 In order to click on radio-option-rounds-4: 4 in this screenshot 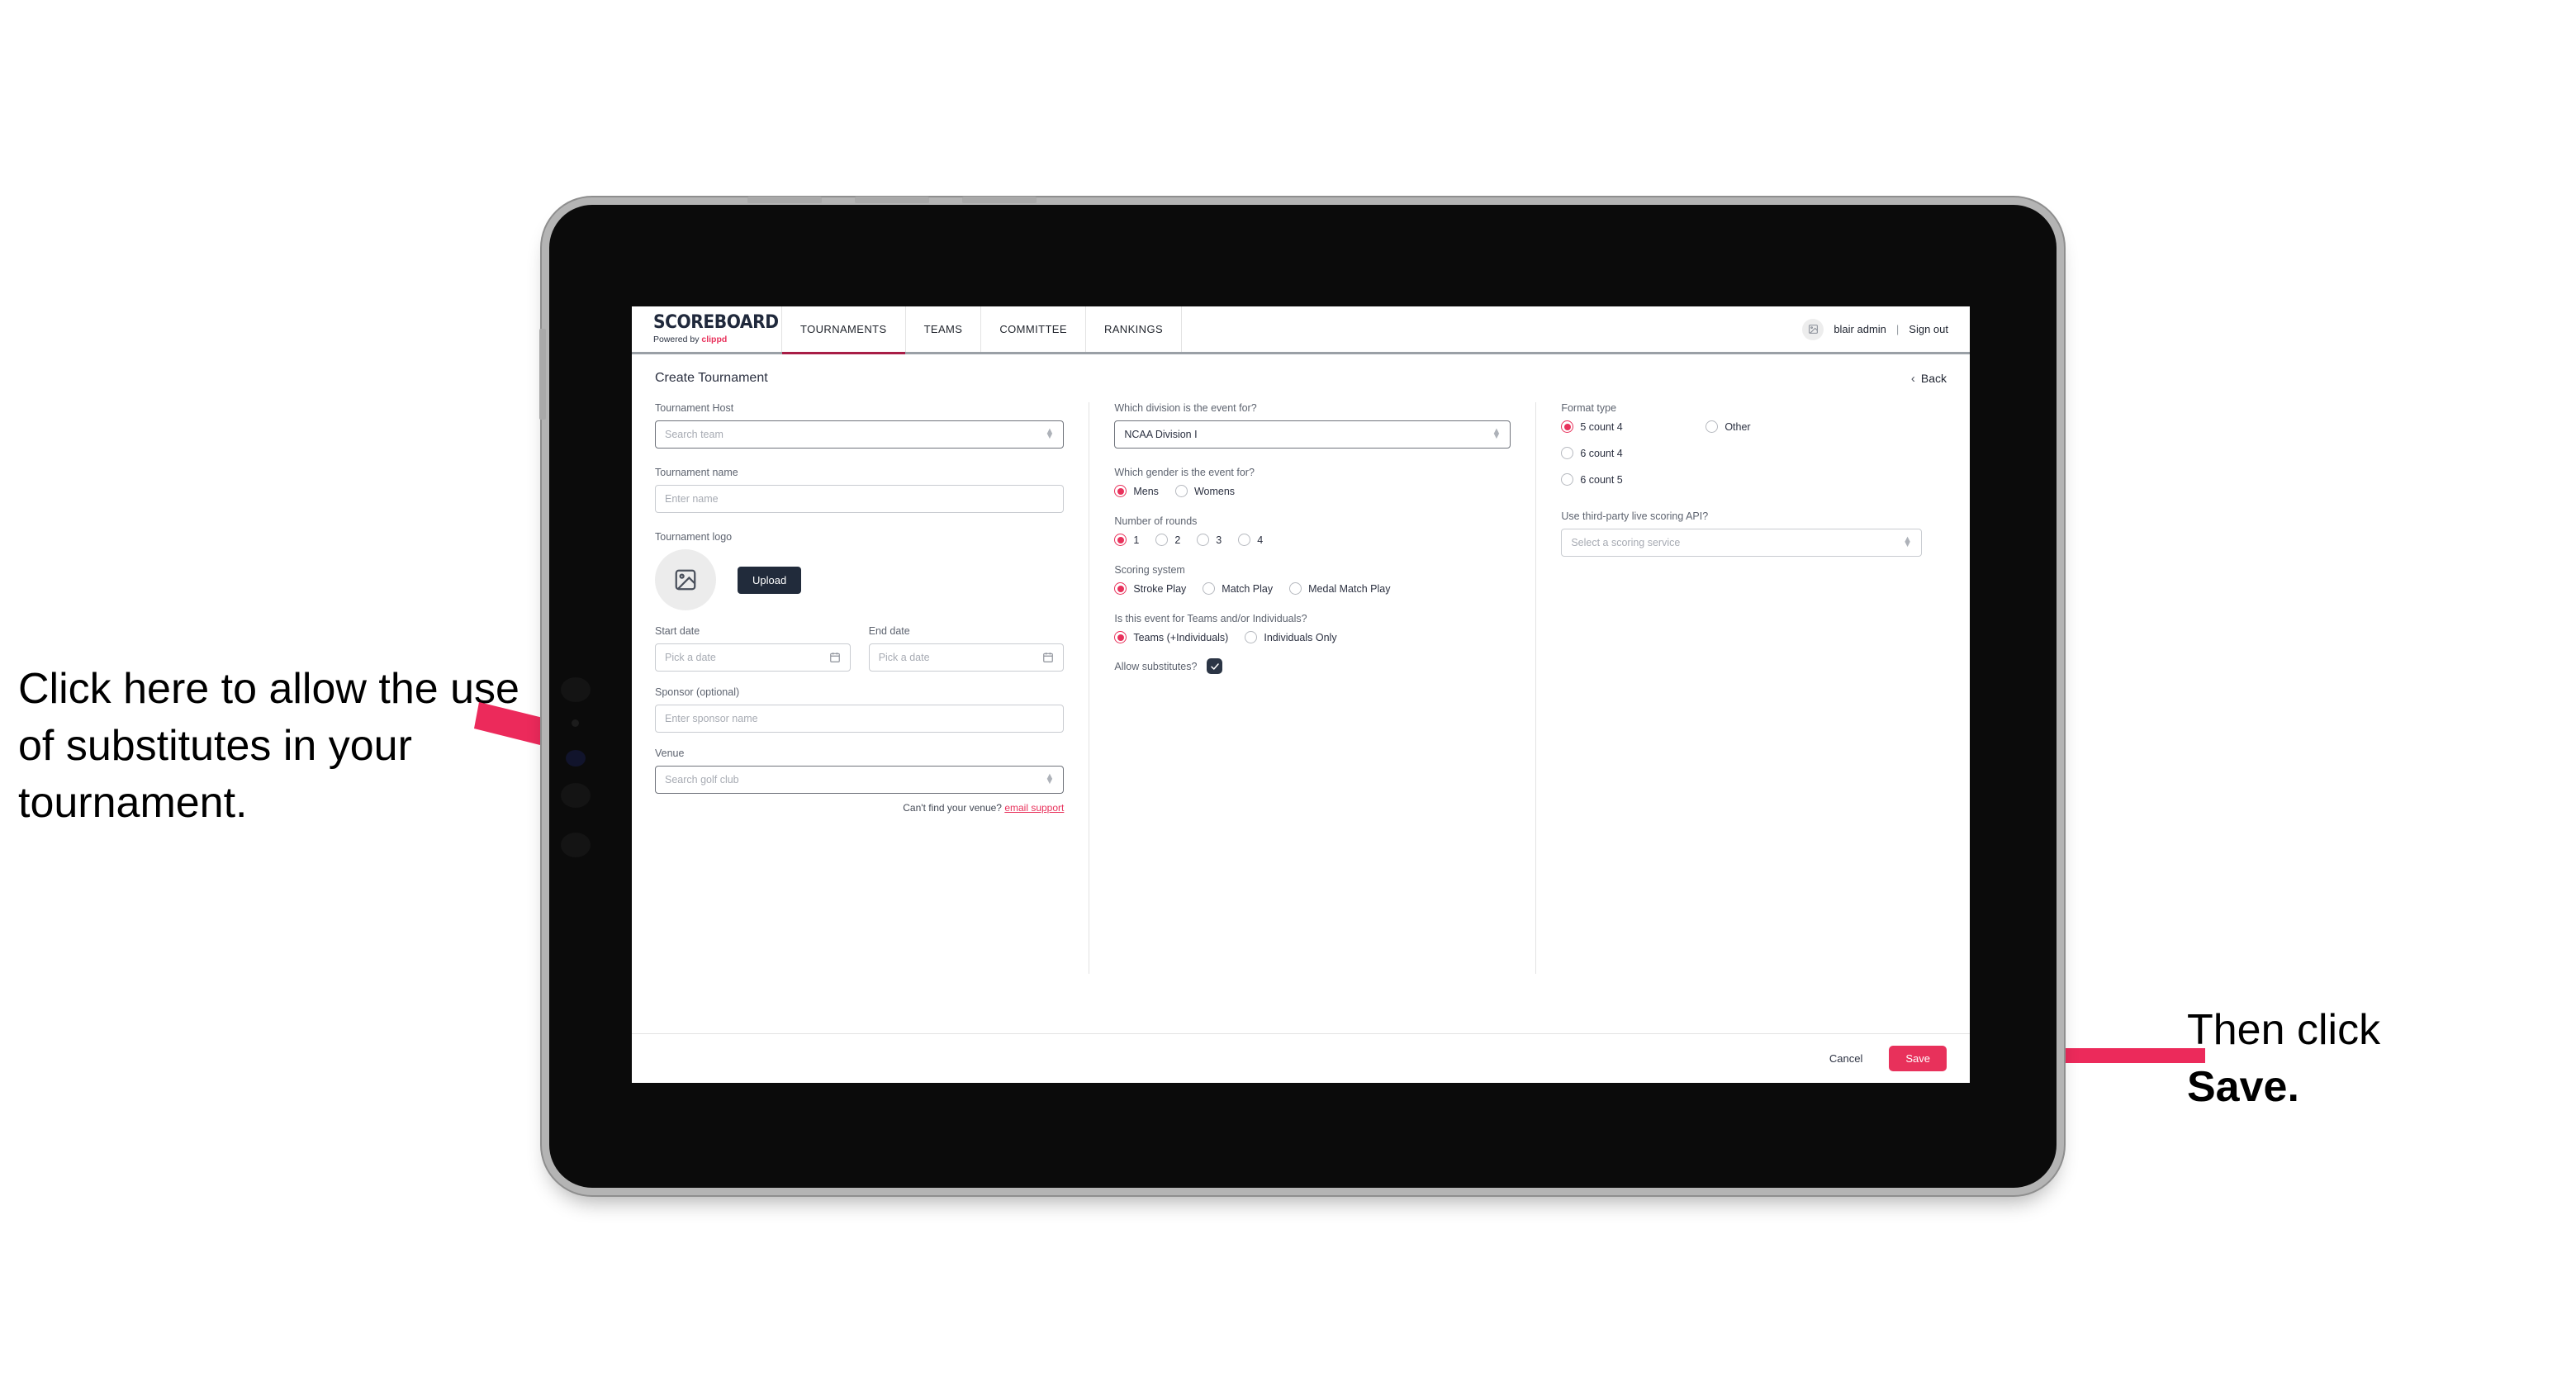, I will do `click(1250, 540)`.